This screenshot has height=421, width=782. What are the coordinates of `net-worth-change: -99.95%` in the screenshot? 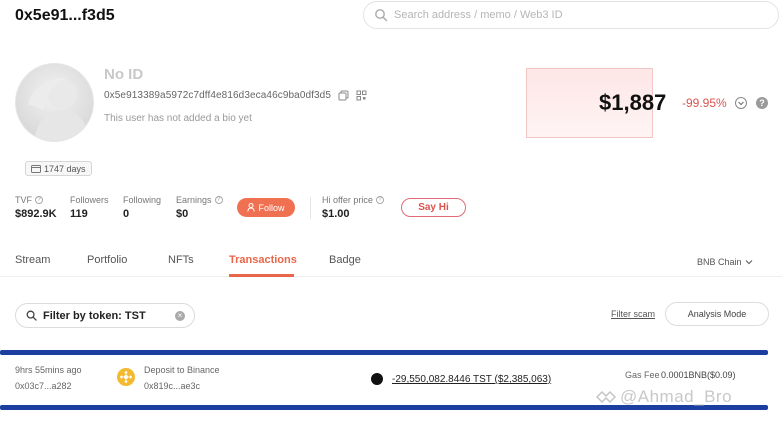 It's located at (704, 103).